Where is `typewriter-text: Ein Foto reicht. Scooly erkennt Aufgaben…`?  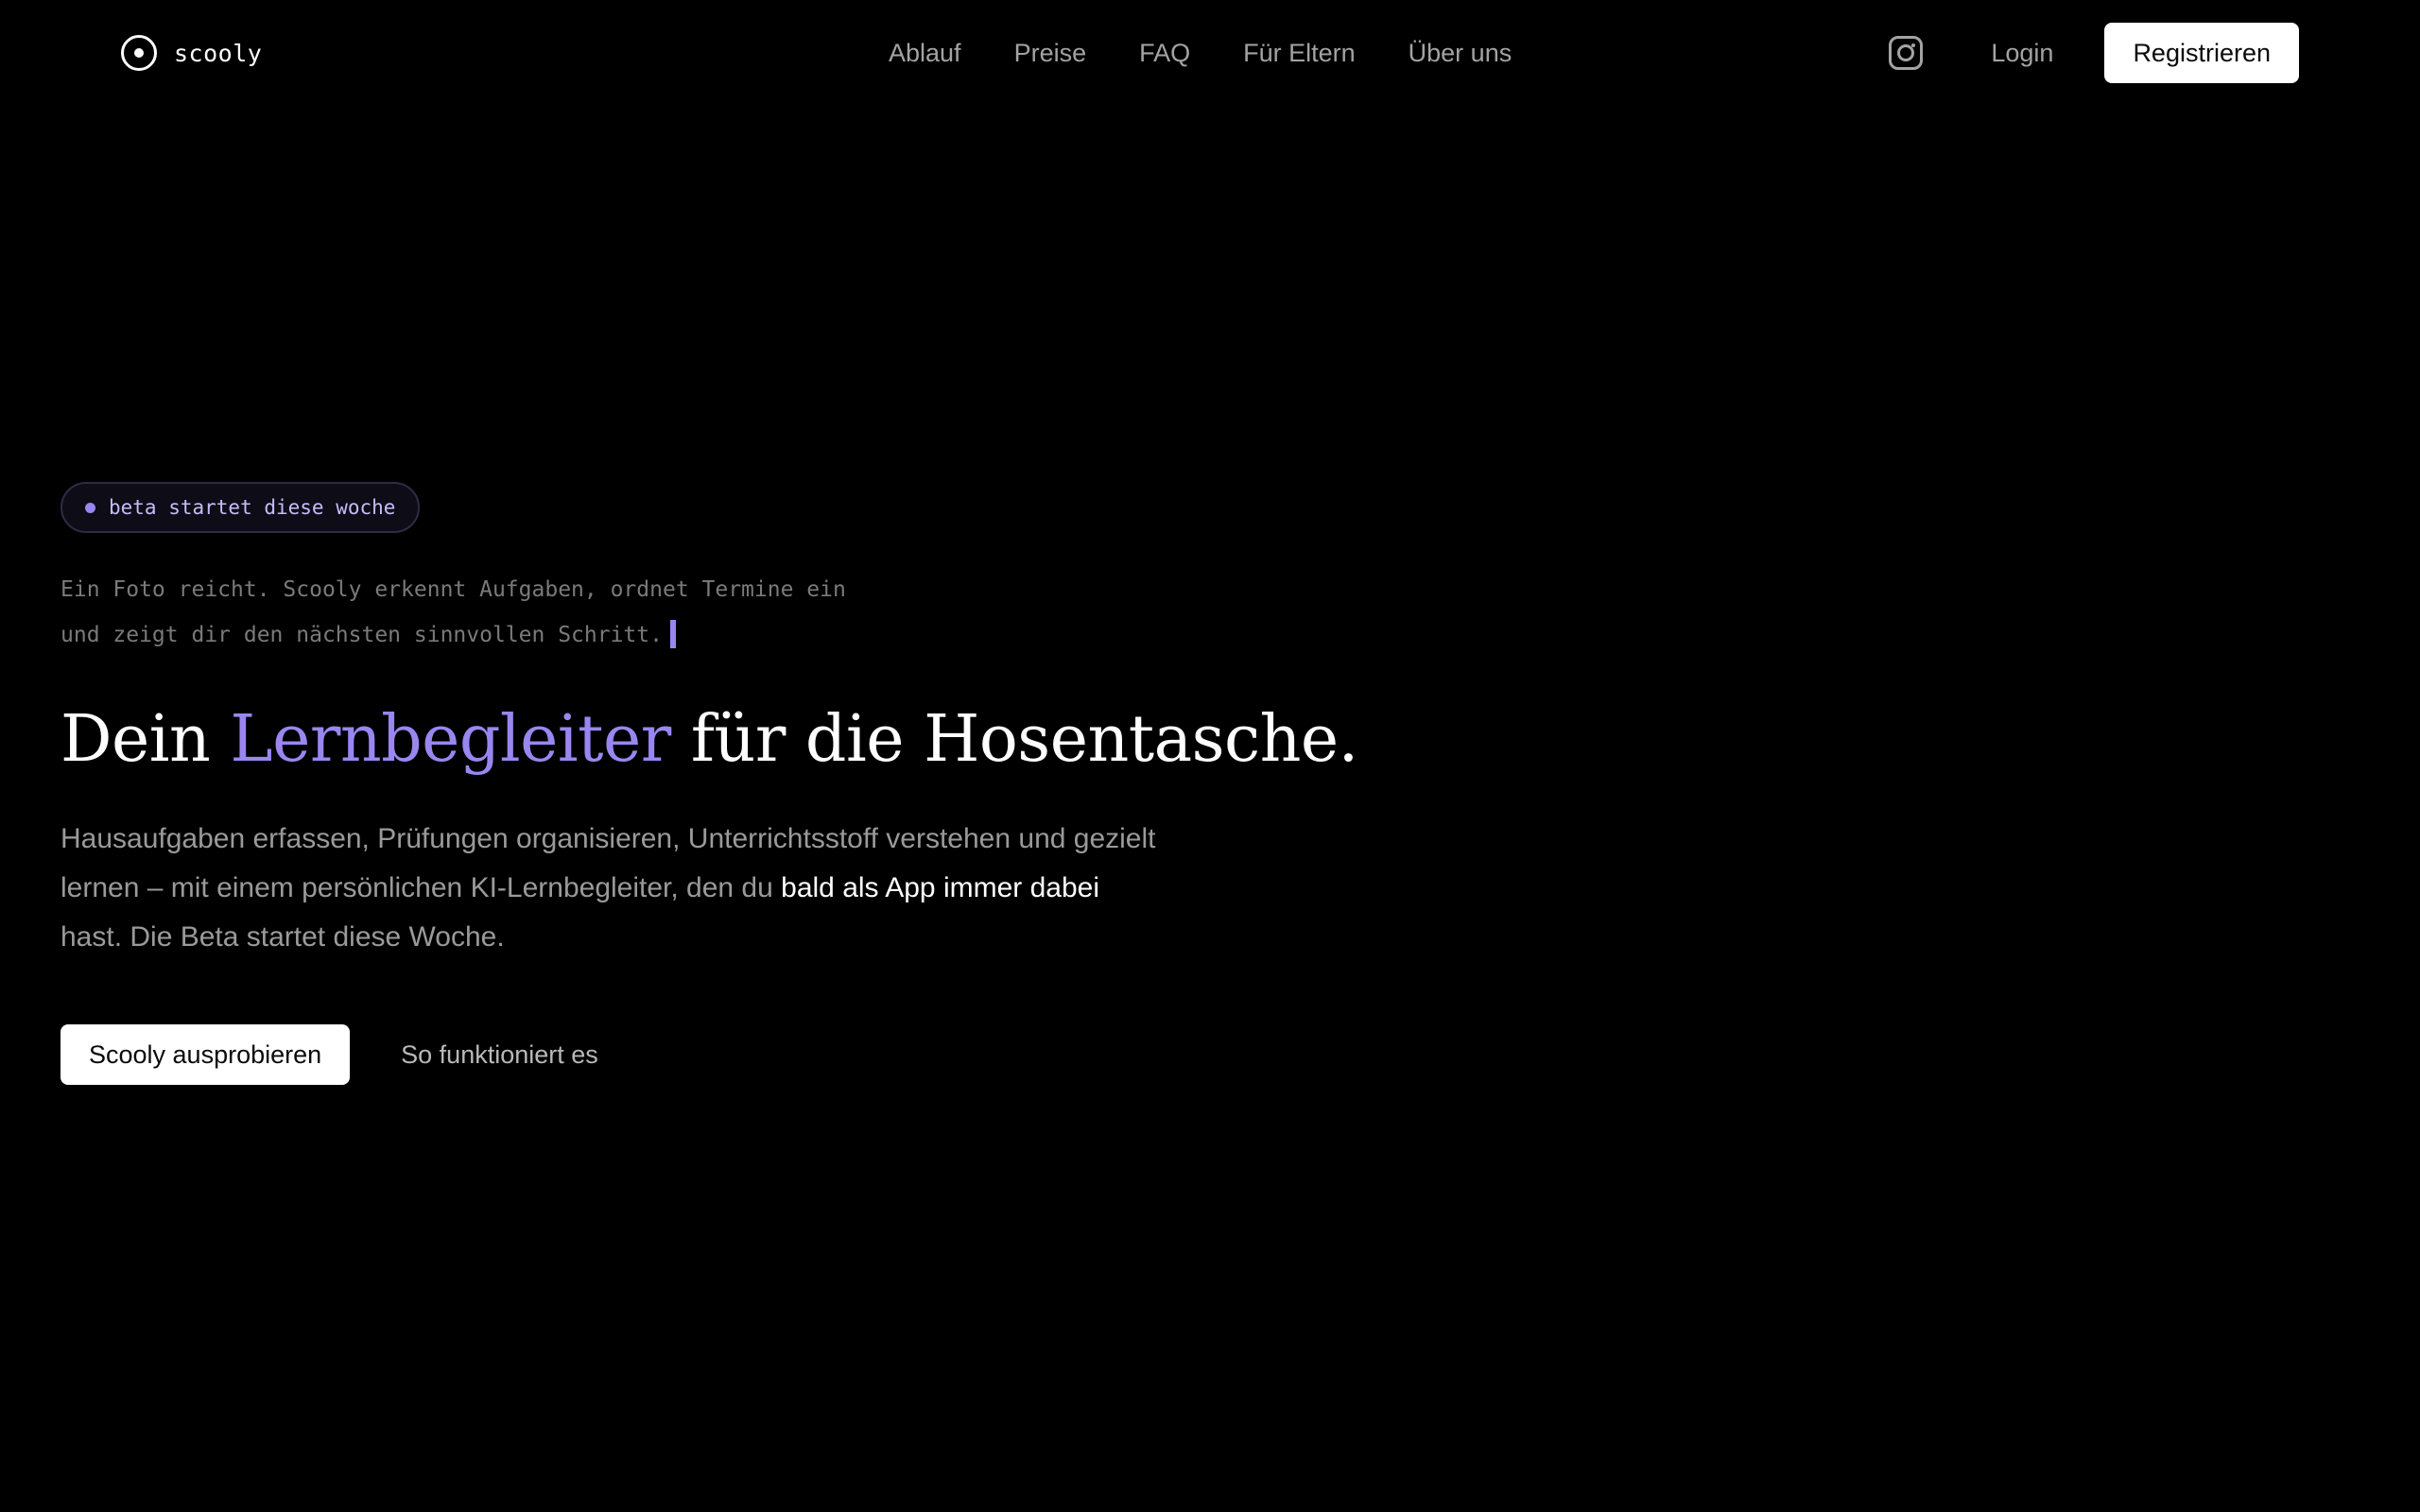 typewriter-text: Ein Foto reicht. Scooly erkennt Aufgaben… is located at coordinates (722, 612).